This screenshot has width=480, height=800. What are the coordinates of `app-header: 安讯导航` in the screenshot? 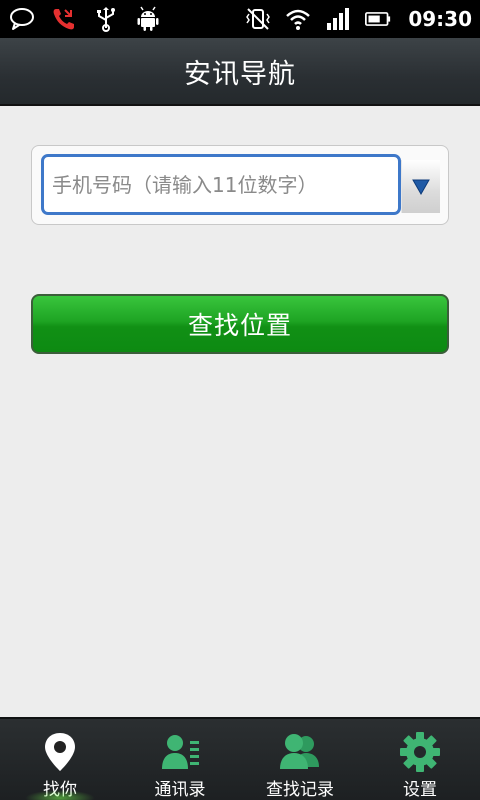 It's located at (240, 72).